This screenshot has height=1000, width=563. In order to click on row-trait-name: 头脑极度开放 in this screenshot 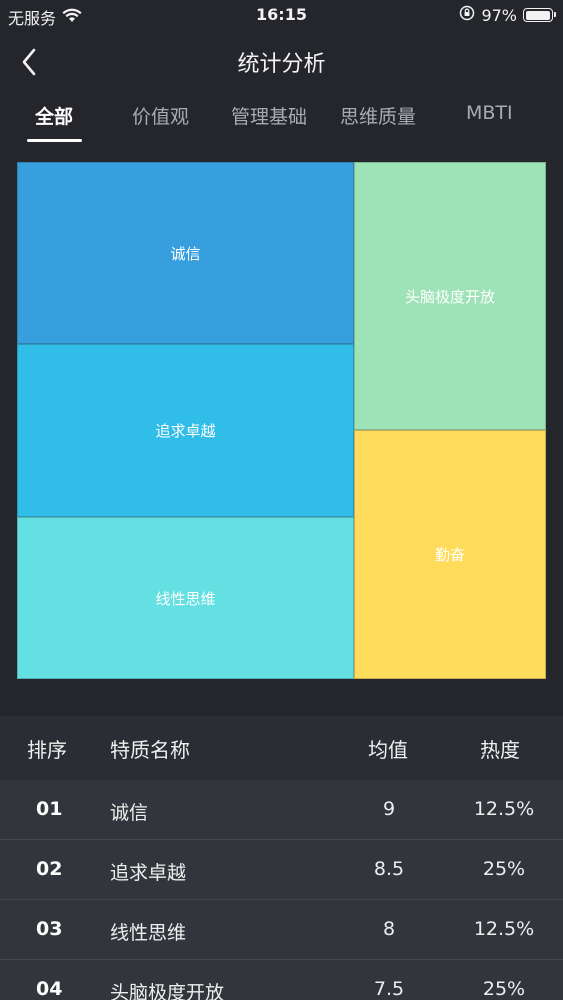, I will do `click(167, 991)`.